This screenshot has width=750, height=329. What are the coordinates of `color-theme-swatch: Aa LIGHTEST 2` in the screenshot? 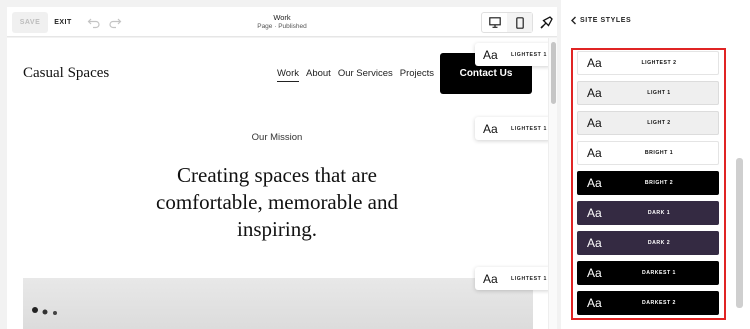 It's located at (648, 63).